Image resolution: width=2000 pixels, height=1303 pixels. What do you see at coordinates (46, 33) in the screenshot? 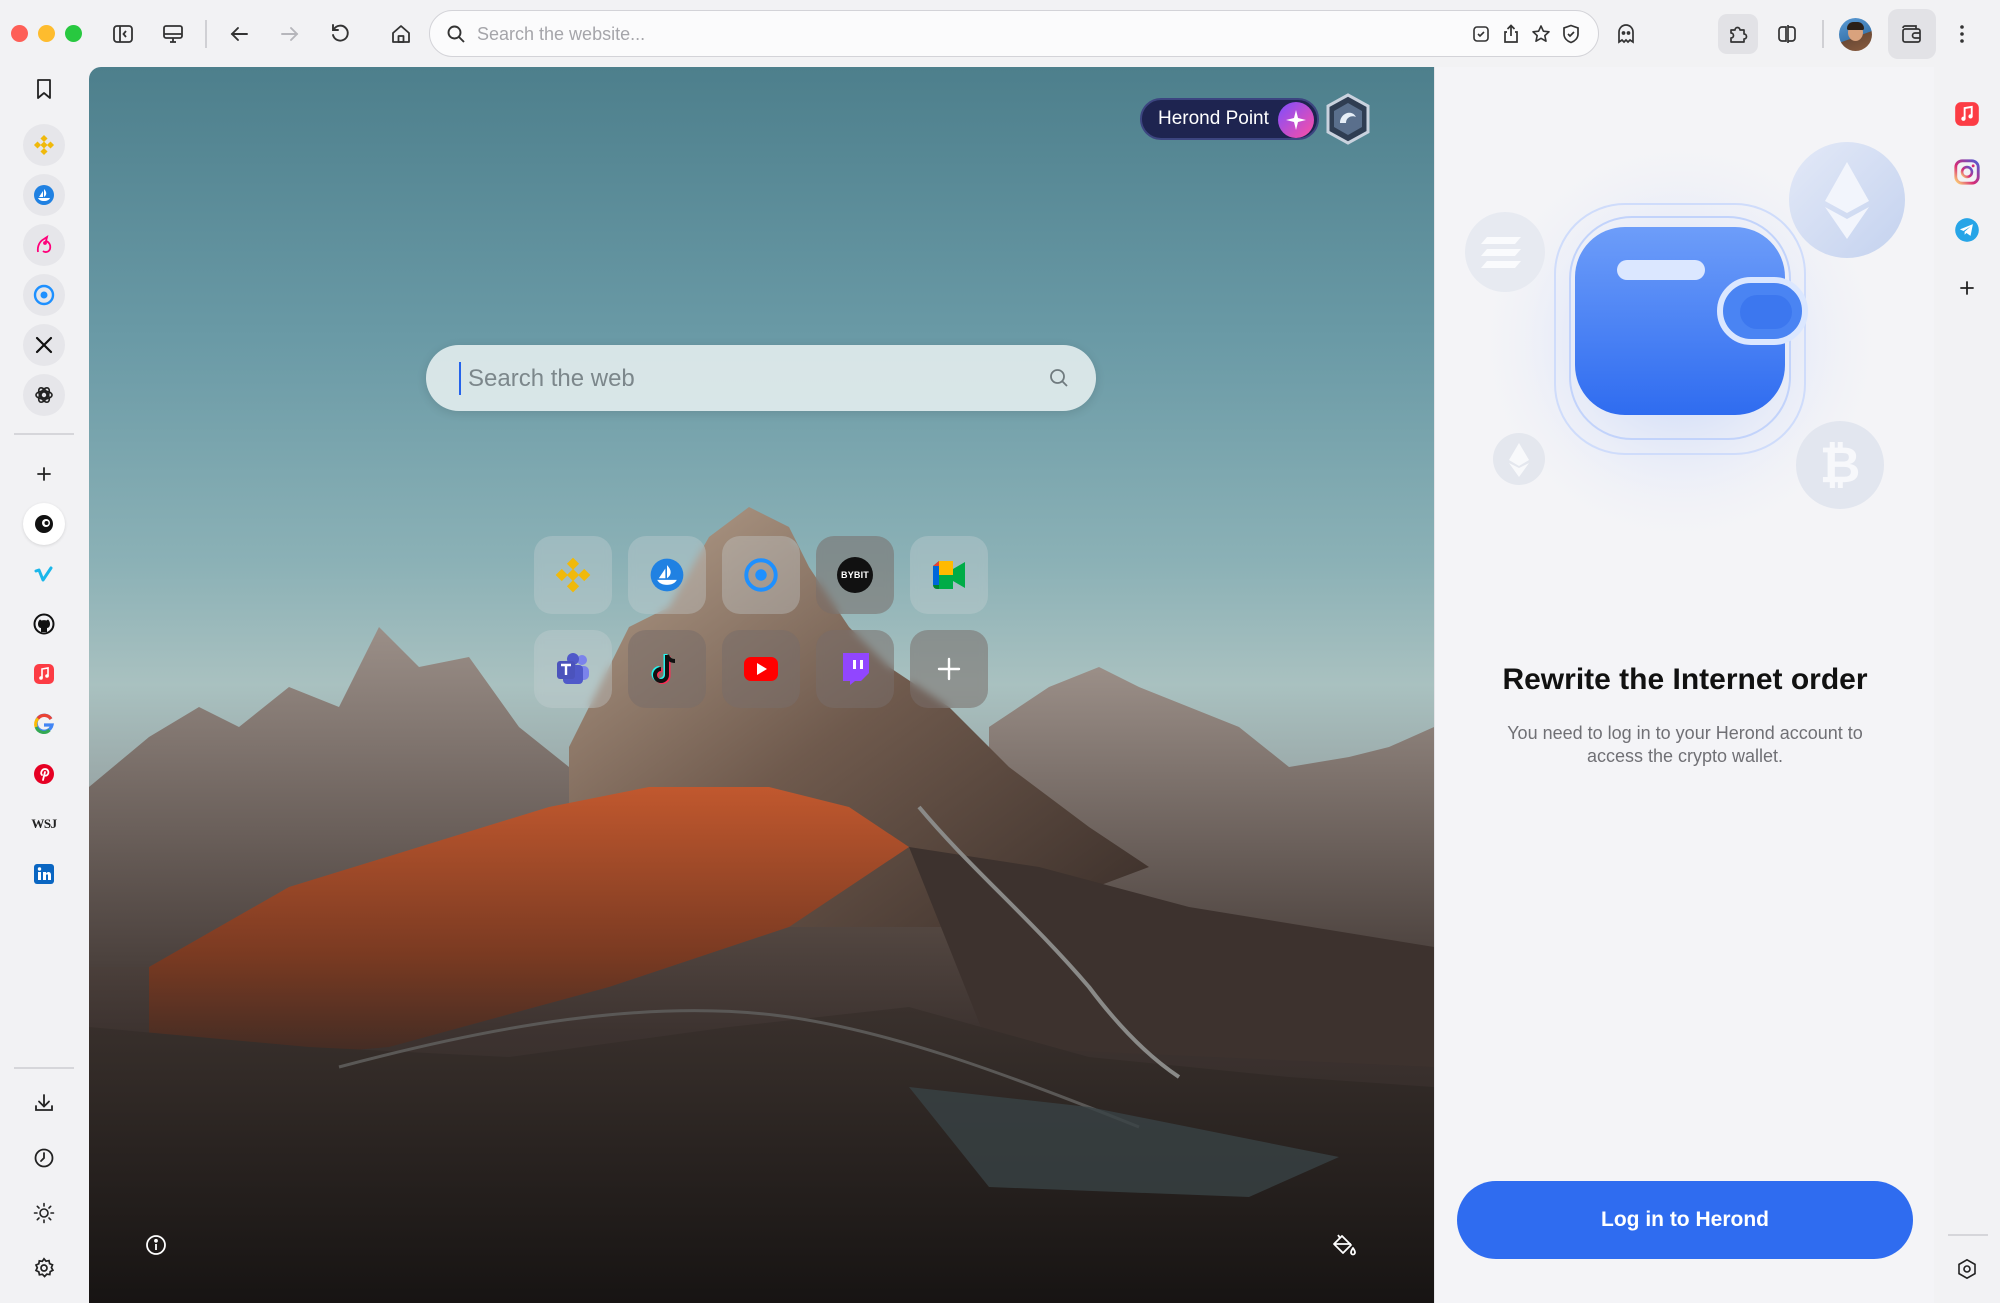
I see `minimize-window-button` at bounding box center [46, 33].